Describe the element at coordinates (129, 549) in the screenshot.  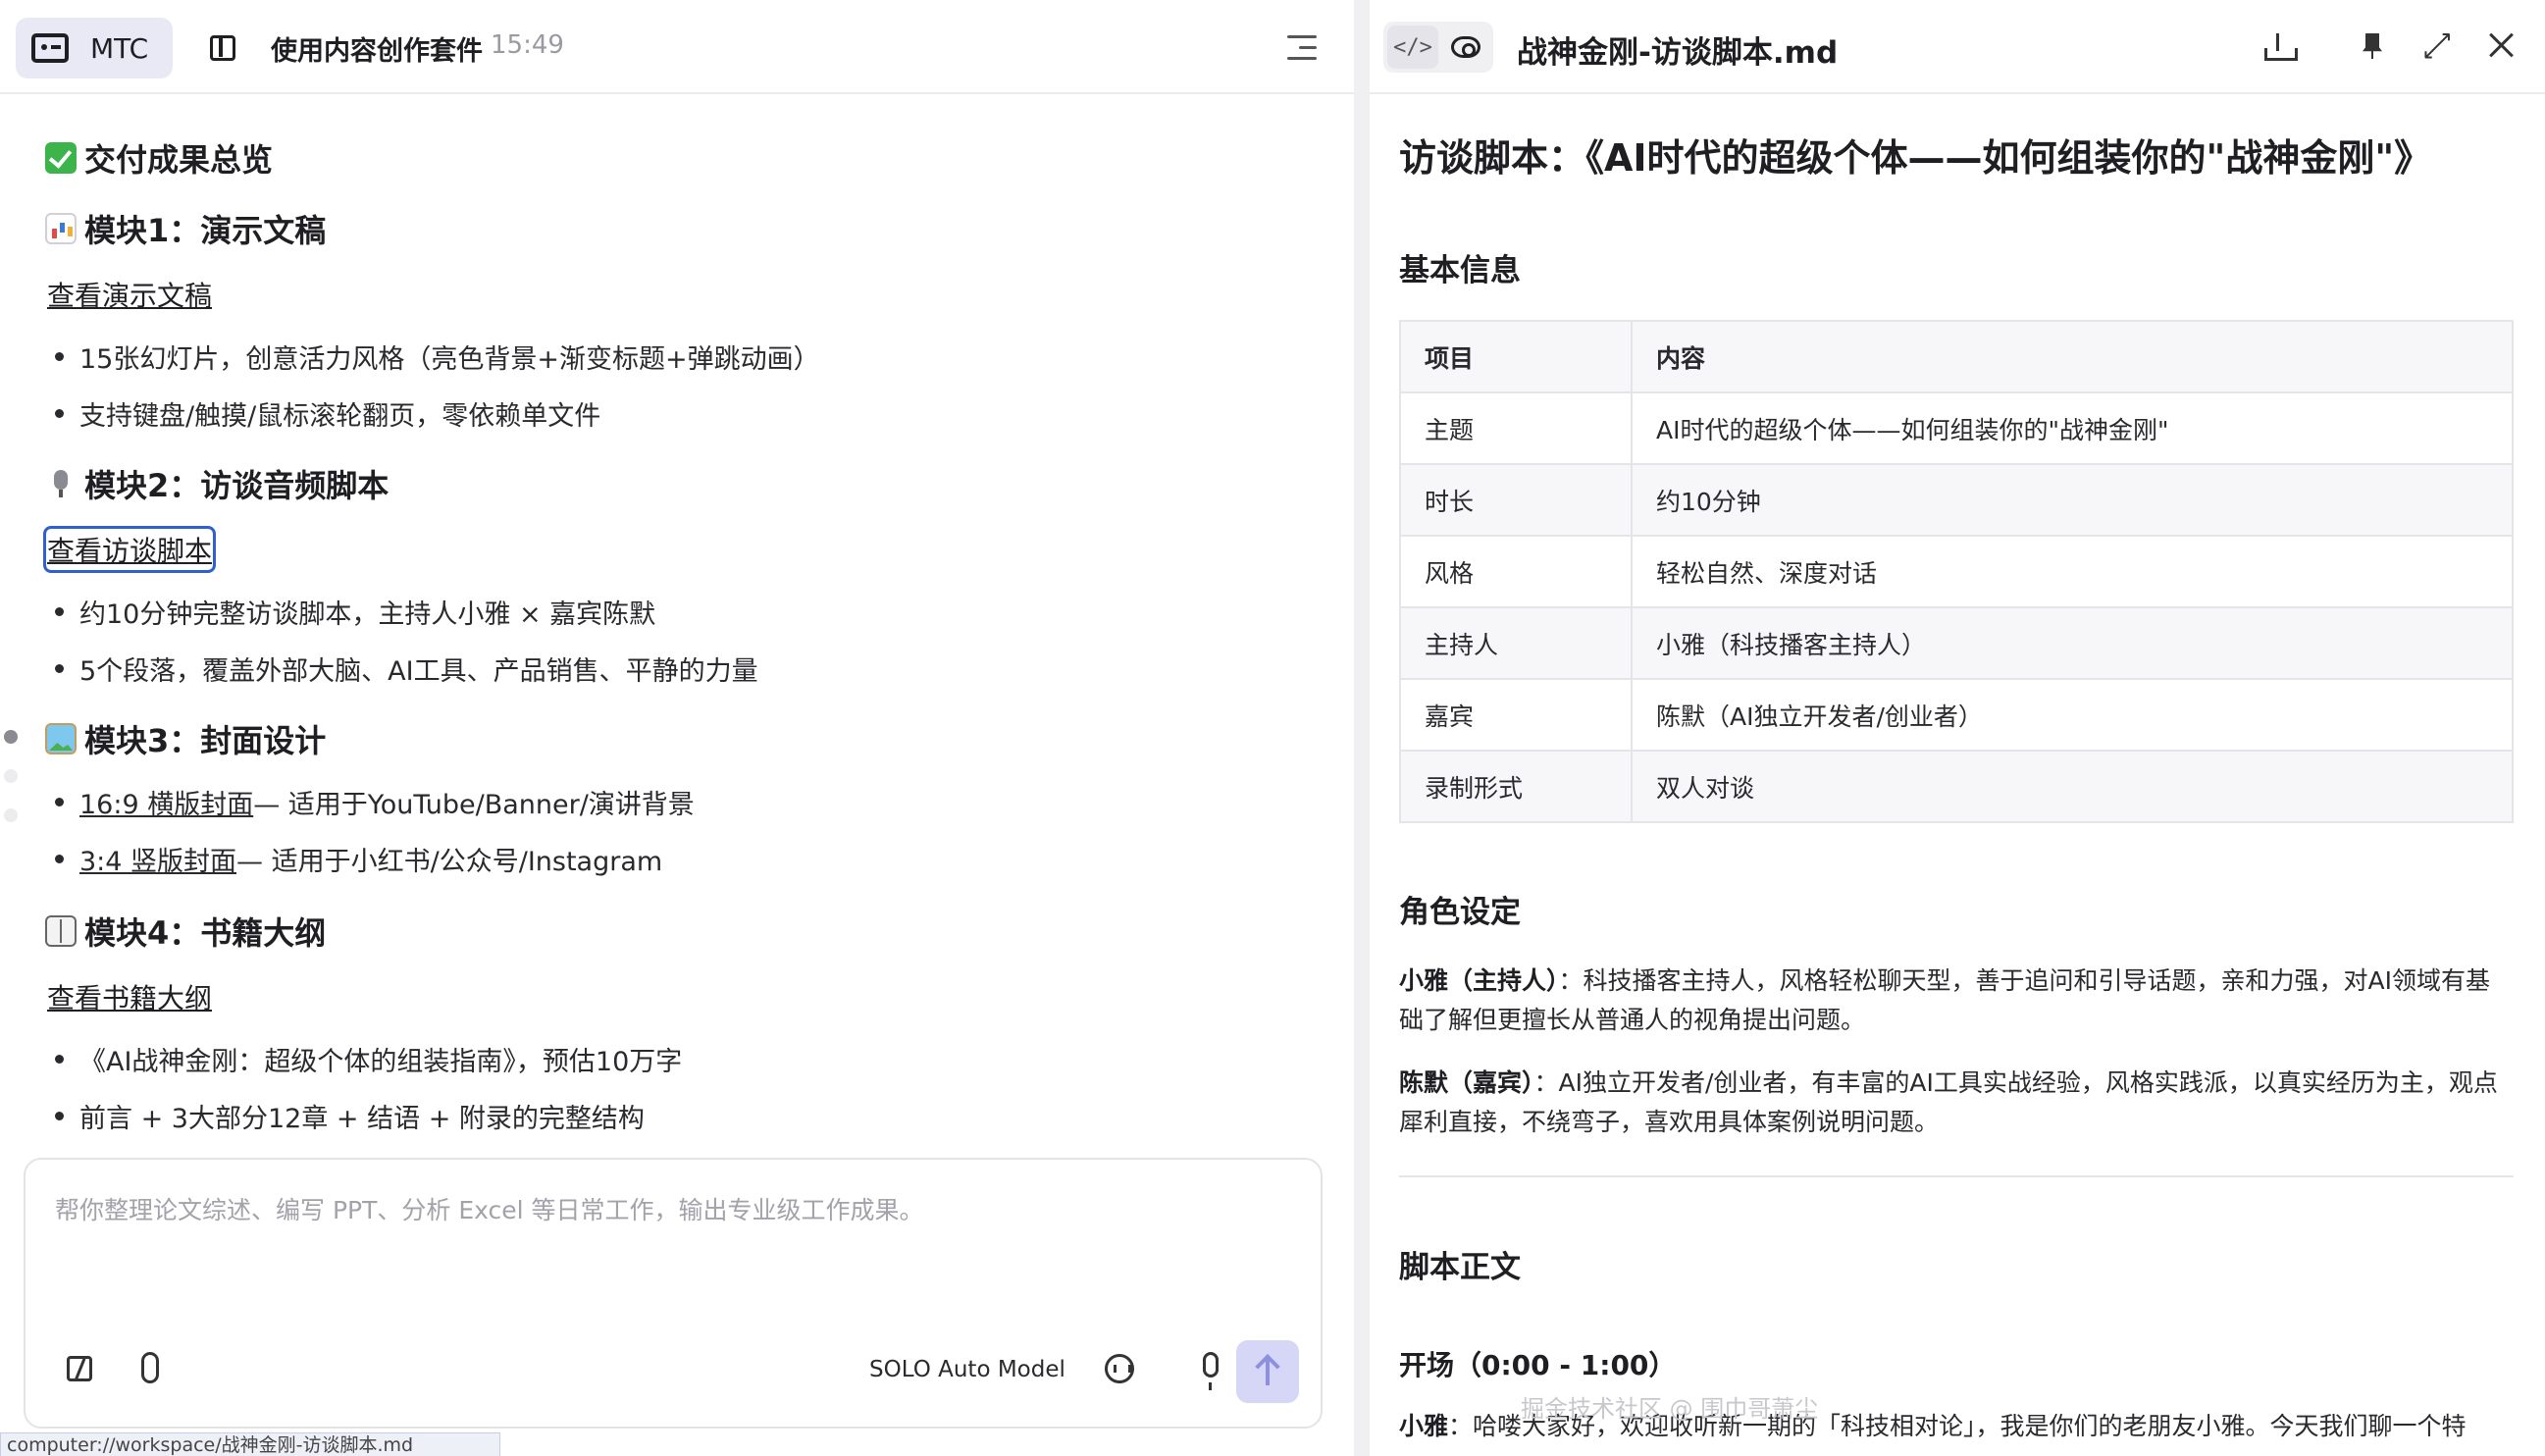
I see `view-script-link: 查看访谈脚本` at that location.